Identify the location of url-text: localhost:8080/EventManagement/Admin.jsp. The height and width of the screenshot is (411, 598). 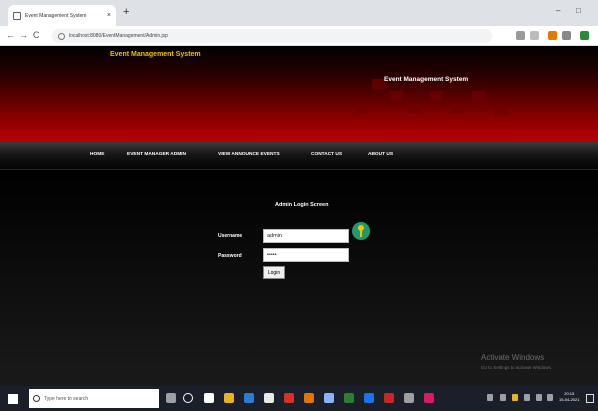
(118, 36).